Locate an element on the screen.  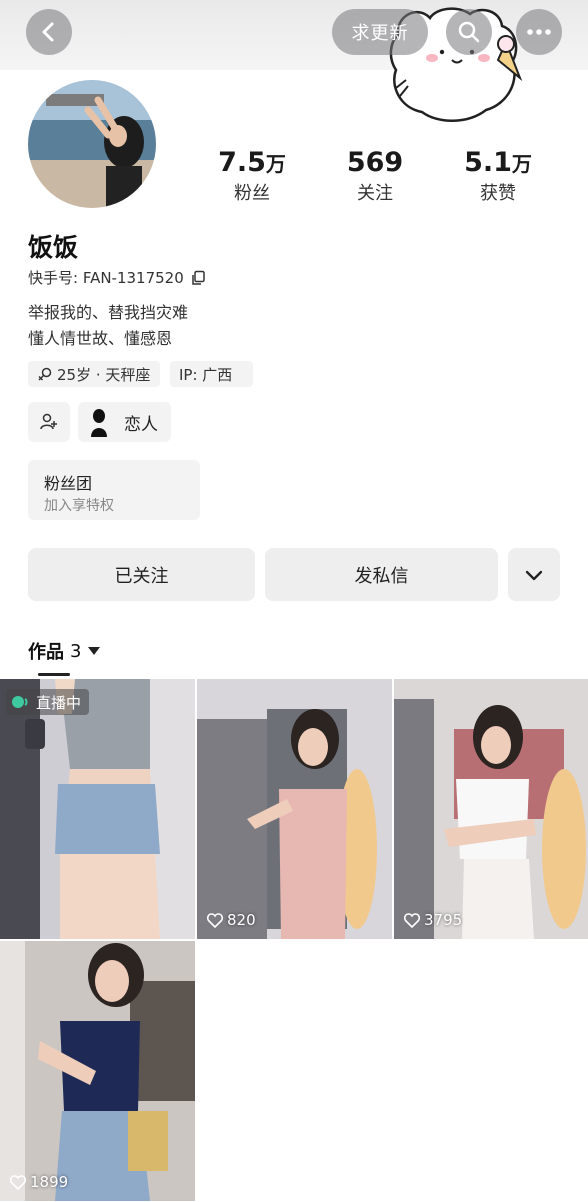
kuaishou-id: 快手号: FAN-1317520 is located at coordinates (106, 278).